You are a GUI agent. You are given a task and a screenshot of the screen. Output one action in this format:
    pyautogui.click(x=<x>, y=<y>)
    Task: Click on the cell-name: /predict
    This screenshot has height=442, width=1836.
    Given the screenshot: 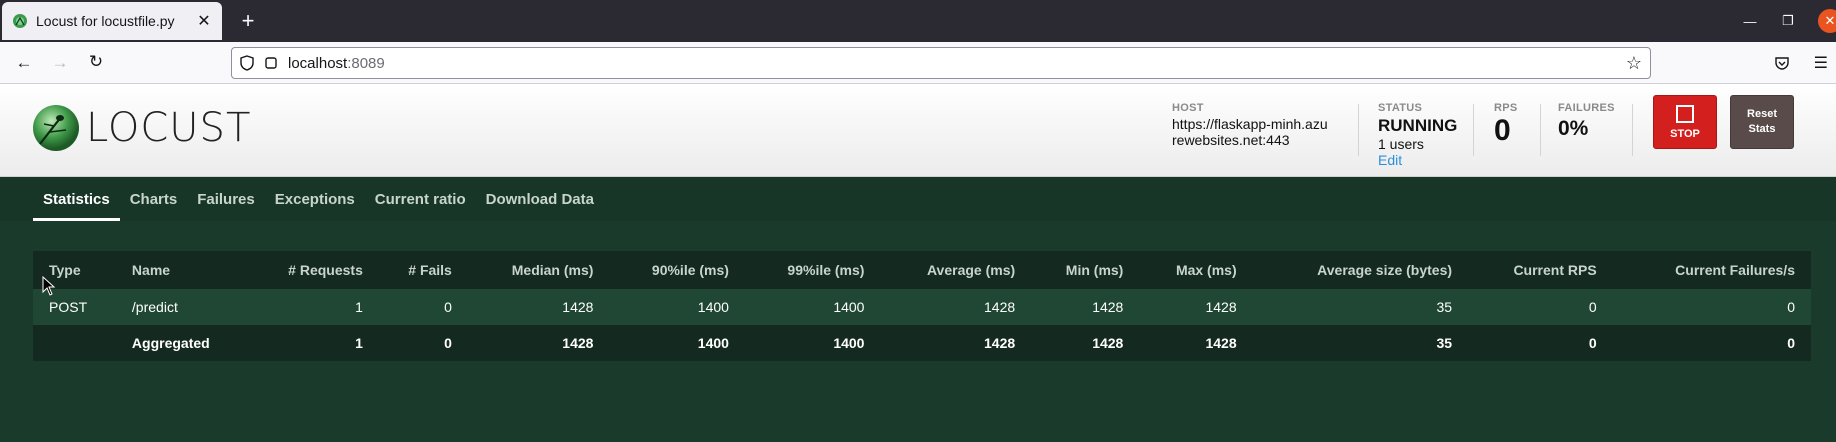 What is the action you would take?
    pyautogui.click(x=181, y=307)
    